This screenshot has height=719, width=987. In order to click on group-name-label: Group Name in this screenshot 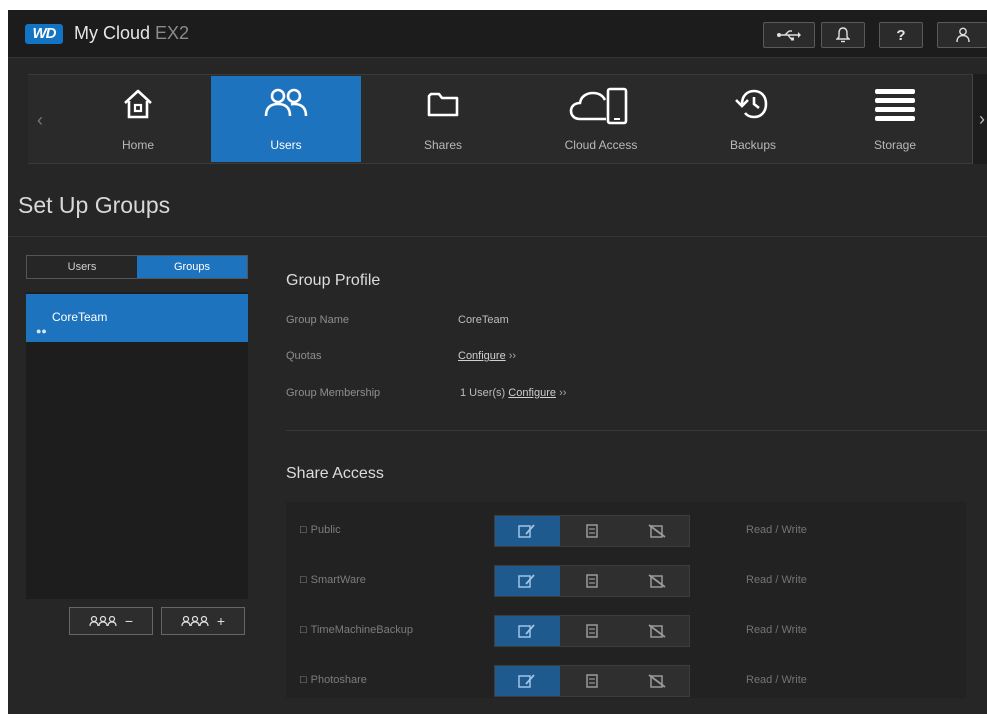, I will do `click(317, 320)`.